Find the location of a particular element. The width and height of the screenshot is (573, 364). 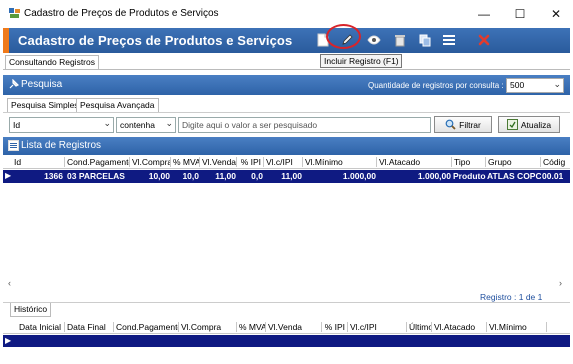

col-id: Id is located at coordinates (38, 162).